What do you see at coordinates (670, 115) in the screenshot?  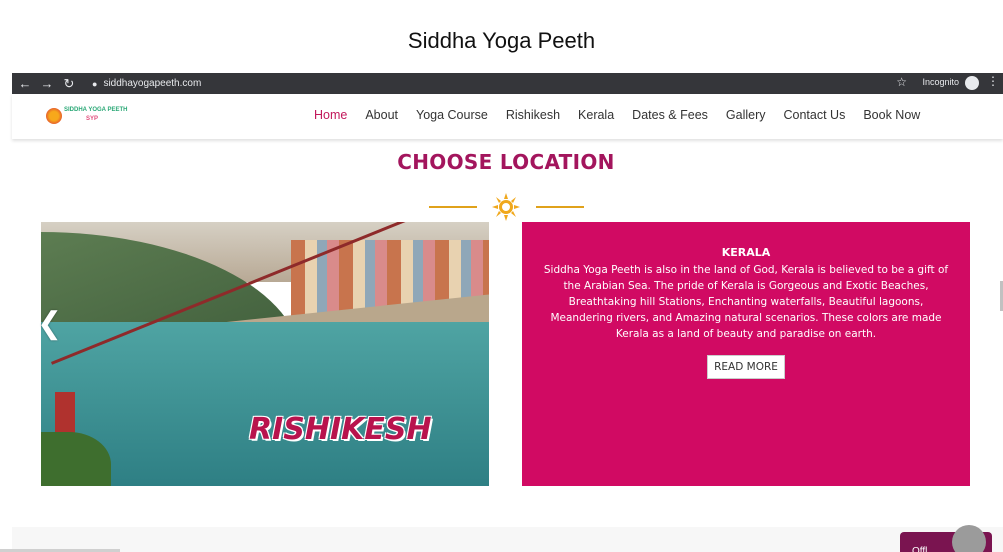 I see `nav-dates-fees: Dates & Fees` at bounding box center [670, 115].